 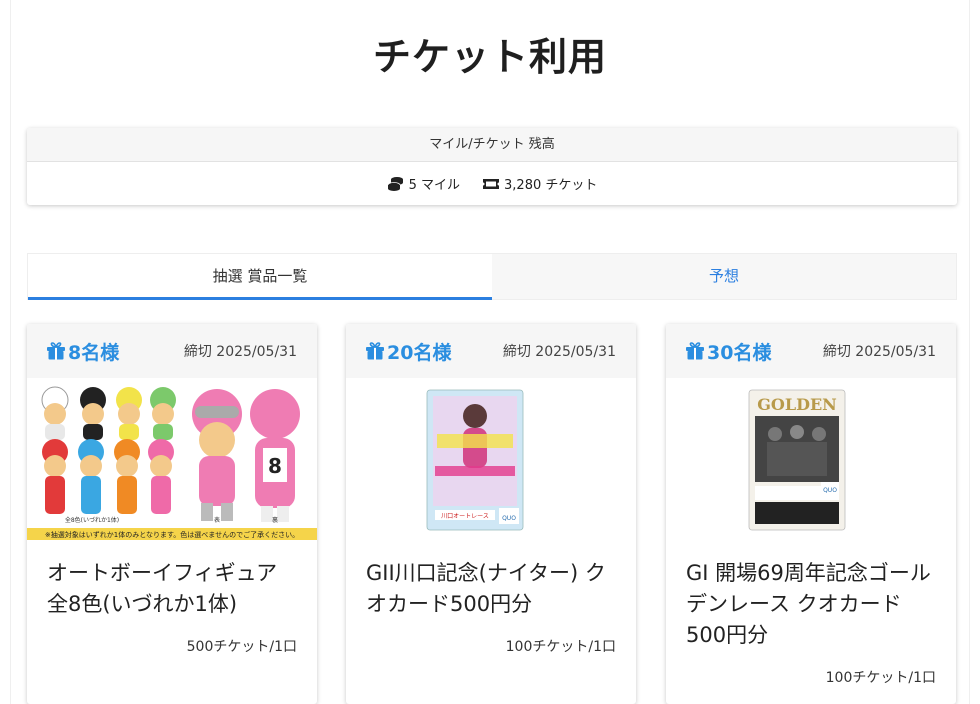 I want to click on winners-count: 30名様, so click(x=728, y=351).